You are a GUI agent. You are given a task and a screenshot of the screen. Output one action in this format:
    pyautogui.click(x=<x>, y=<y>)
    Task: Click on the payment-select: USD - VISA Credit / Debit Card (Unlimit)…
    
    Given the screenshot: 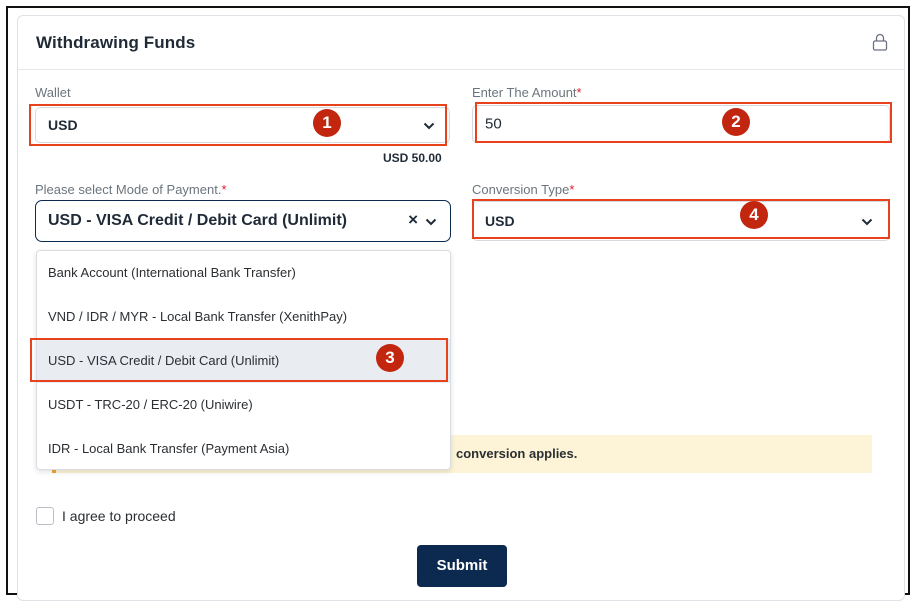 What is the action you would take?
    pyautogui.click(x=243, y=221)
    